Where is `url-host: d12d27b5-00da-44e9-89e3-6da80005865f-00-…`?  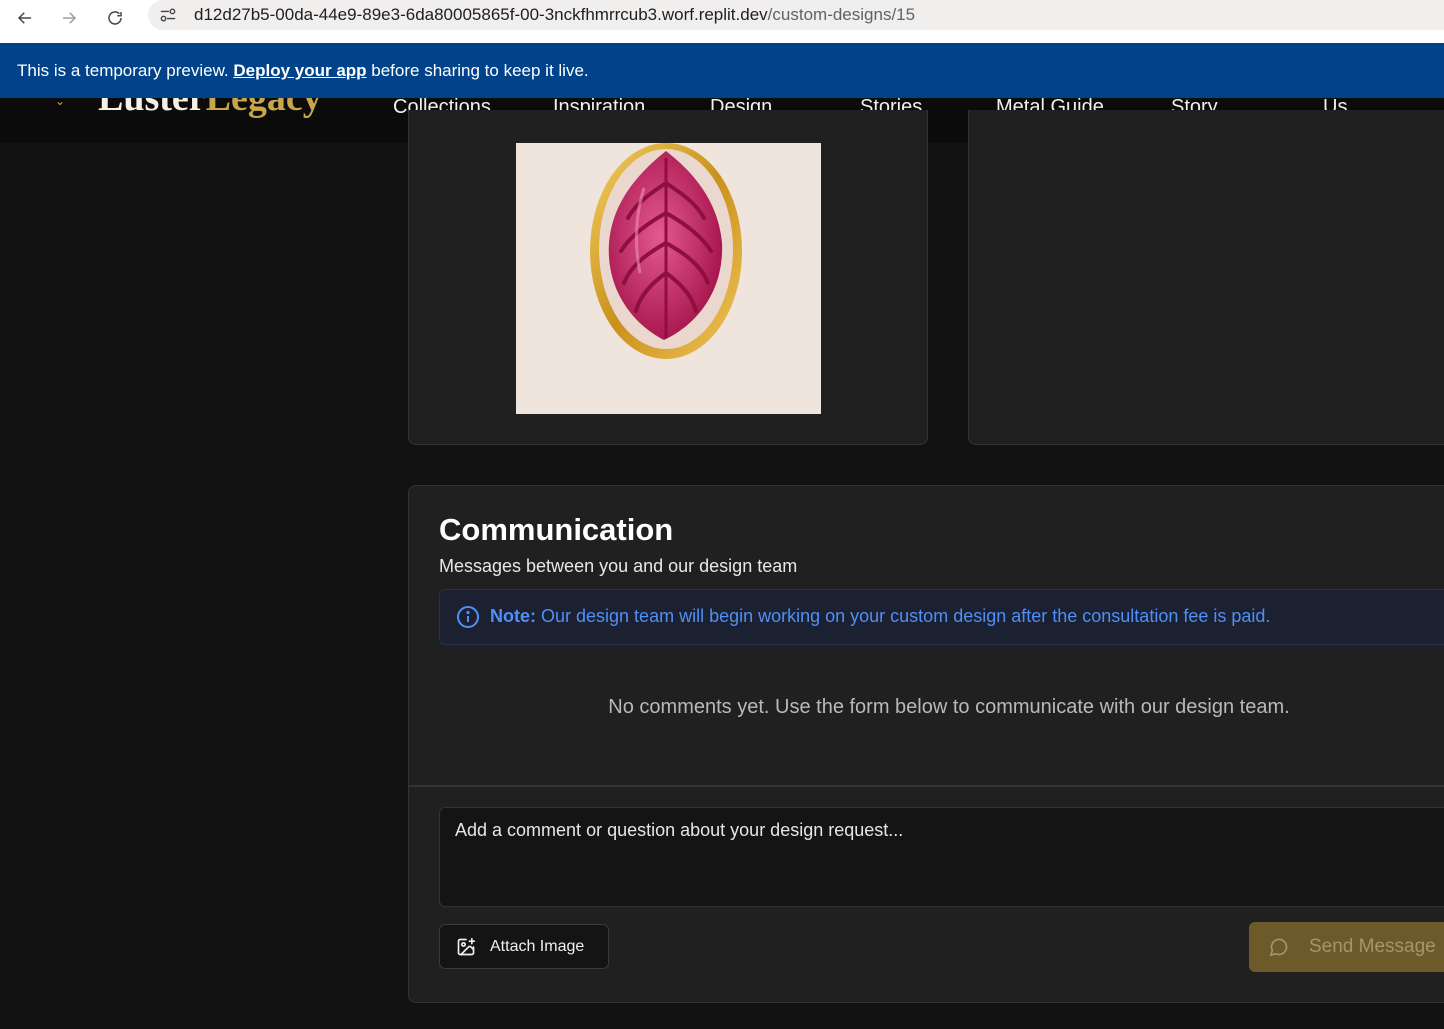 url-host: d12d27b5-00da-44e9-89e3-6da80005865f-00-… is located at coordinates (481, 14).